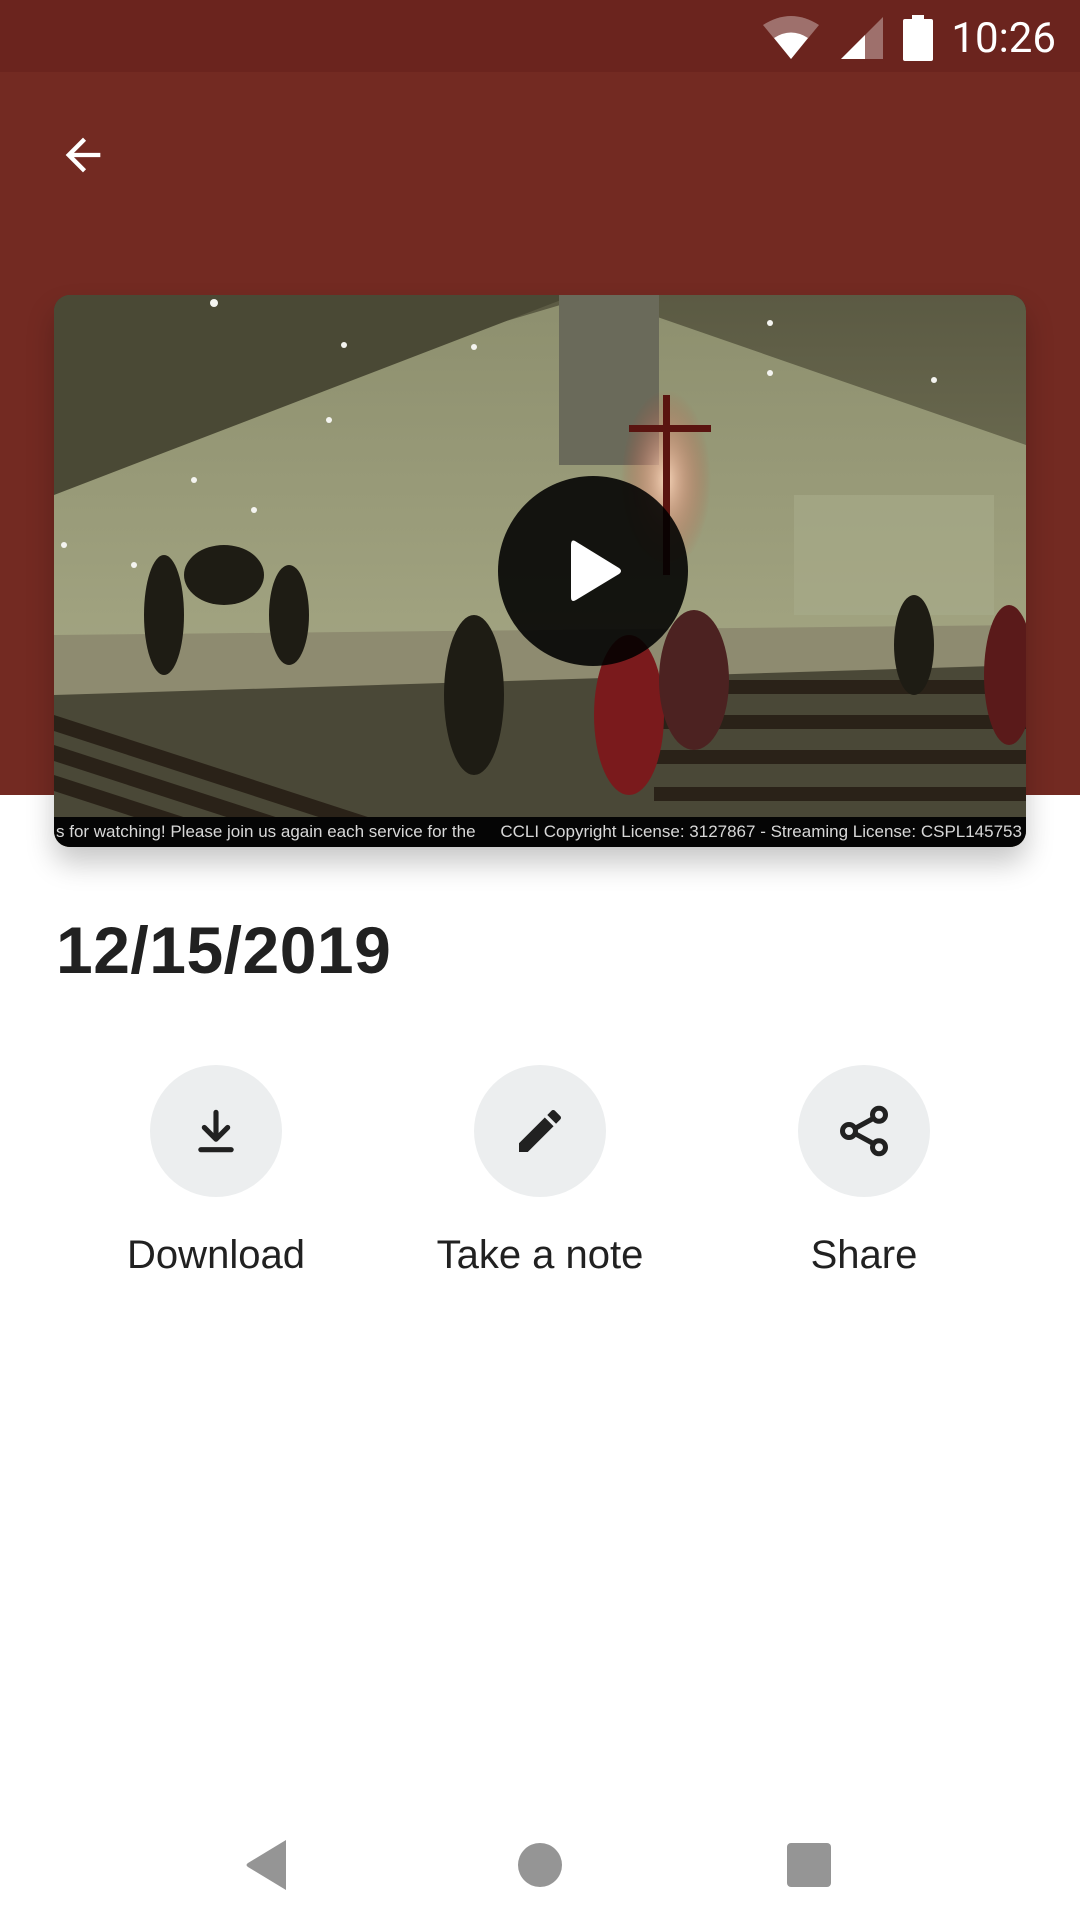  I want to click on nav-home-button, so click(540, 1865).